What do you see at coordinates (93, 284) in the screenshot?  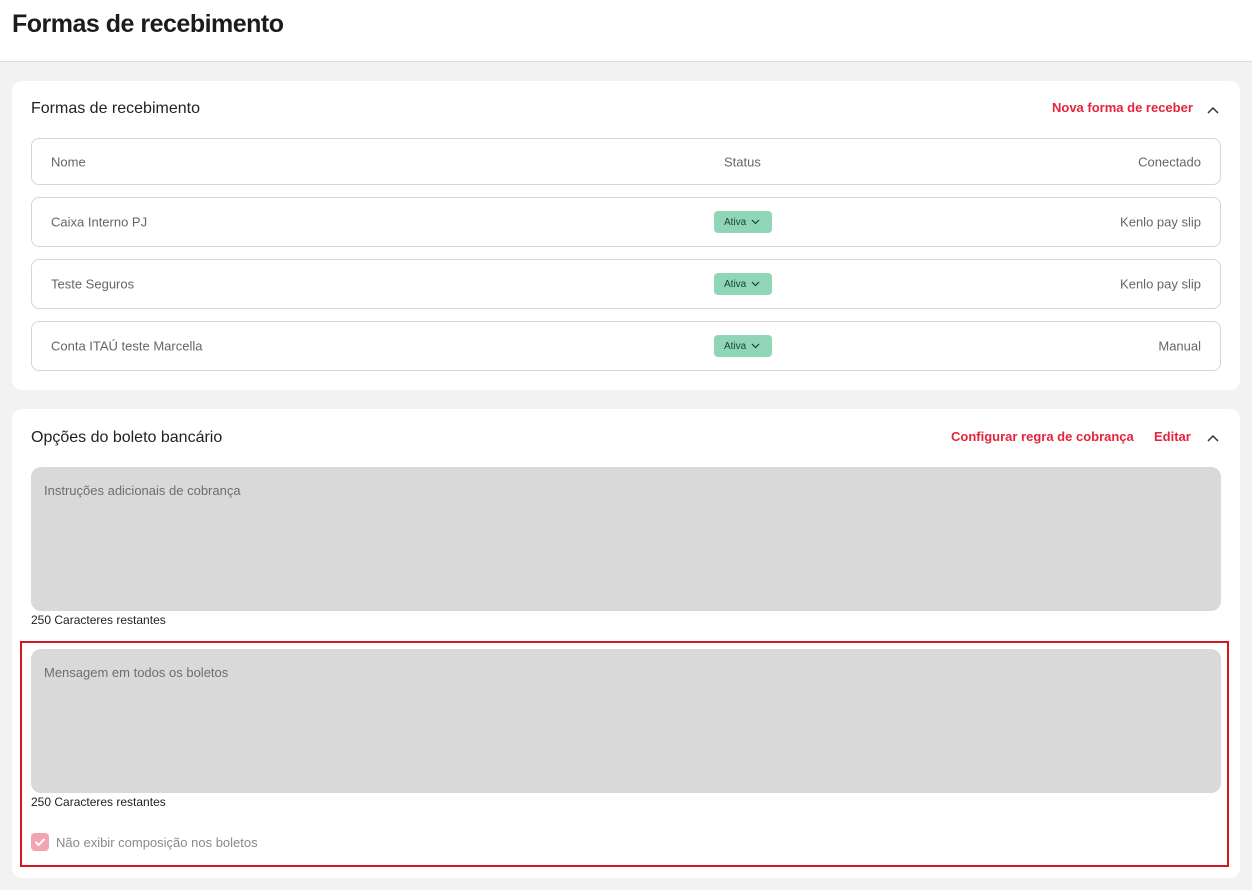 I see `row-name: Teste Seguros` at bounding box center [93, 284].